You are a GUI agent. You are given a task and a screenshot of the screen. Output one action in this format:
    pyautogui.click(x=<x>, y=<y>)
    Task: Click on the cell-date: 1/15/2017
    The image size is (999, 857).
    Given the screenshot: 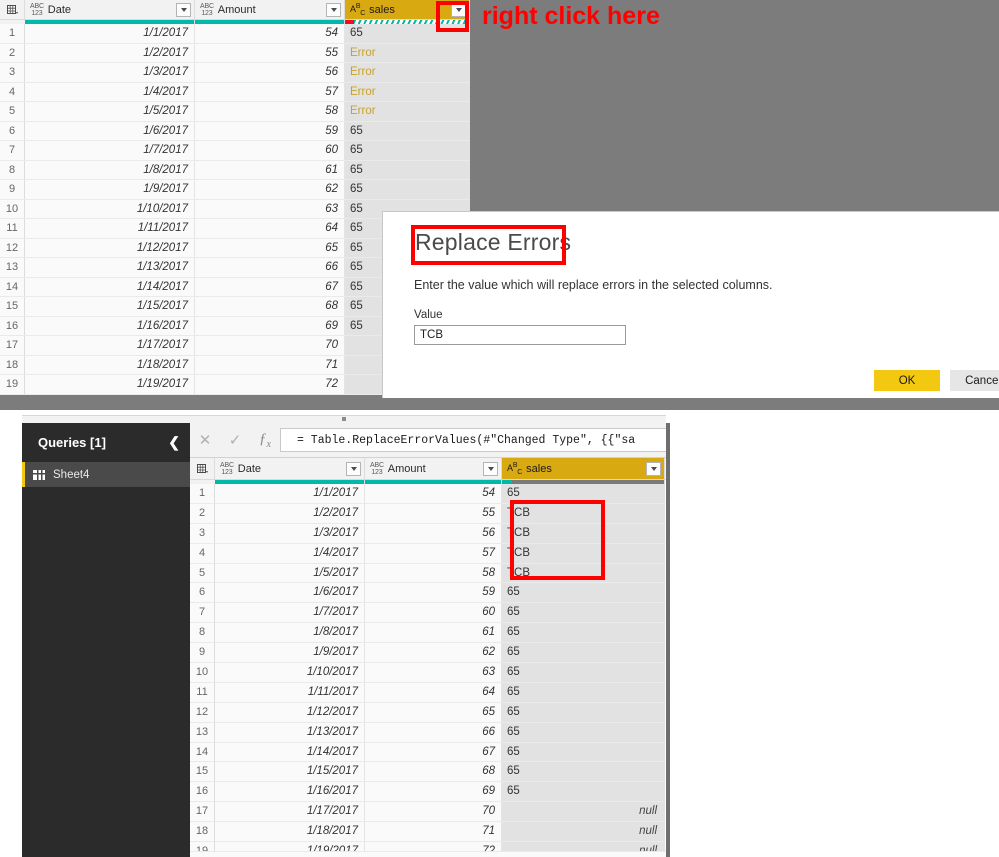 What is the action you would take?
    pyautogui.click(x=110, y=306)
    